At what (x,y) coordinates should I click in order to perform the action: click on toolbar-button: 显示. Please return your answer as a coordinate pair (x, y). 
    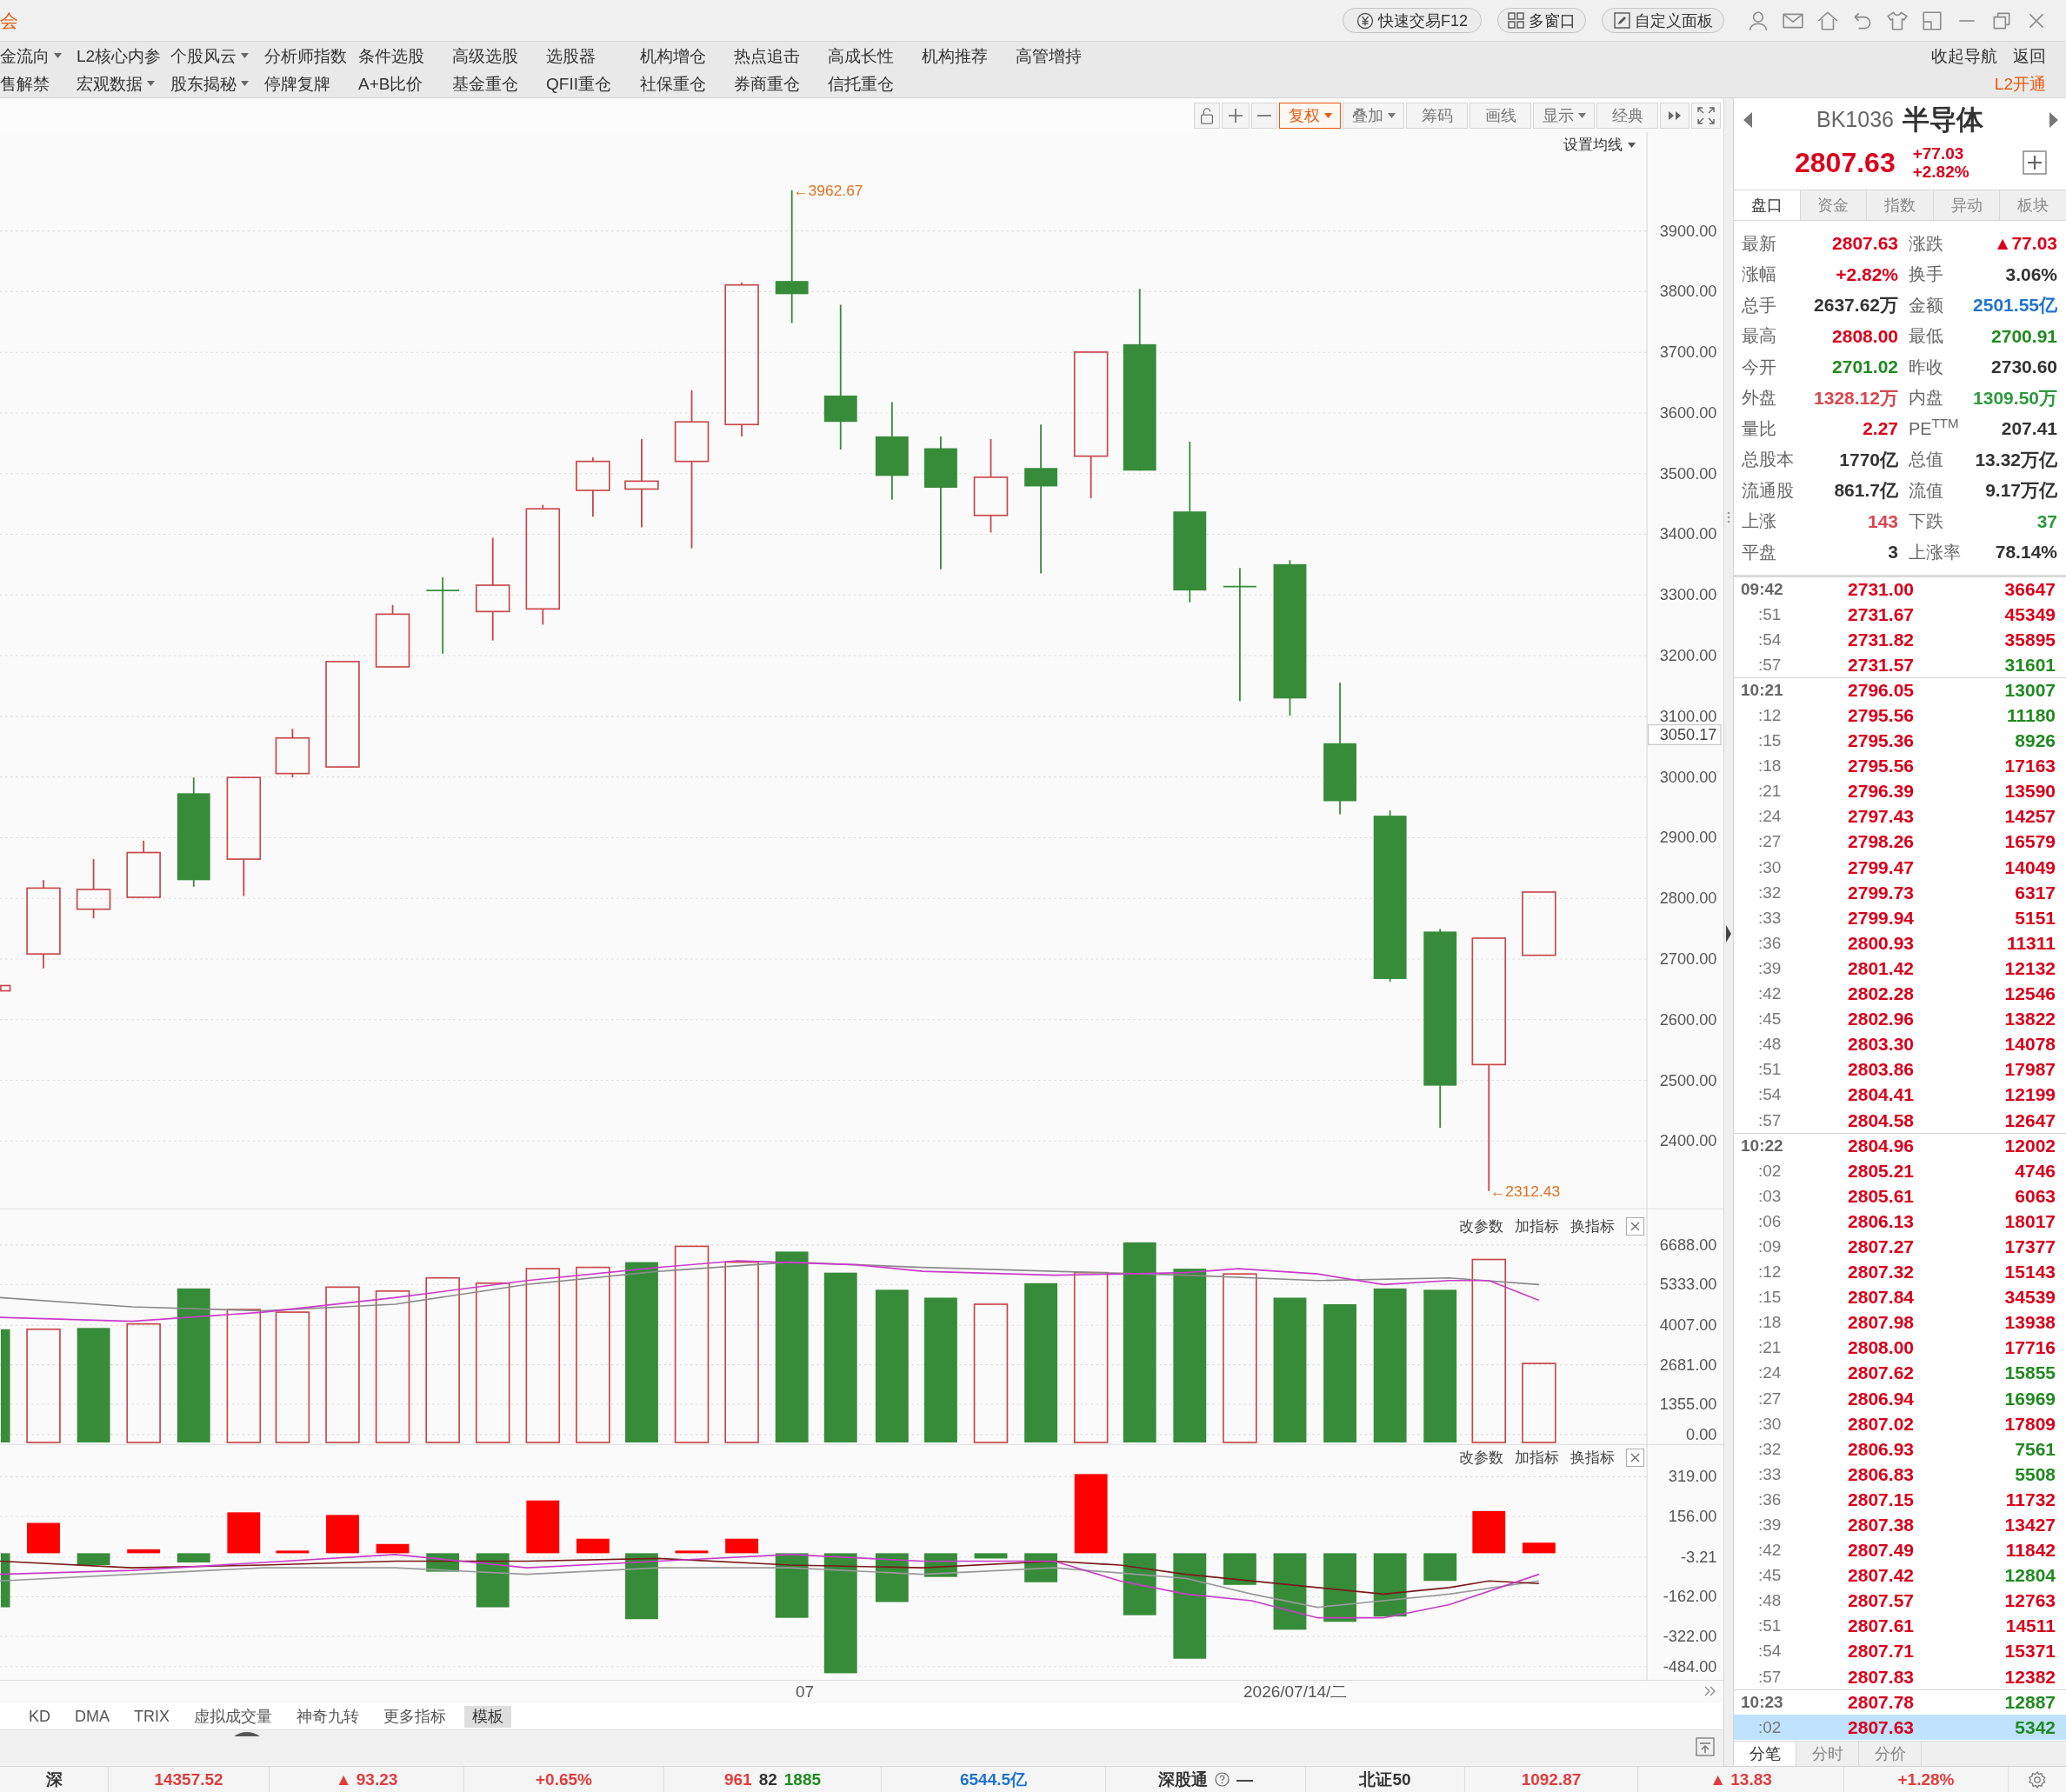
    Looking at the image, I should click on (1564, 115).